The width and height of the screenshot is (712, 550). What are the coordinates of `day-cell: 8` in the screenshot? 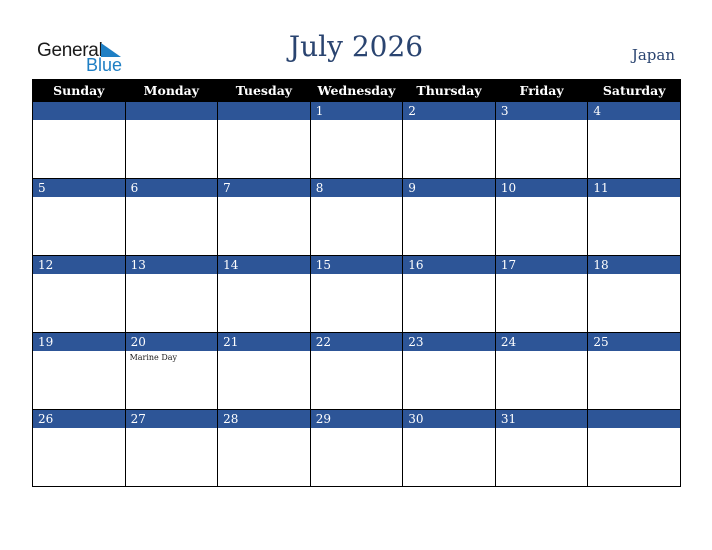 It's located at (356, 217).